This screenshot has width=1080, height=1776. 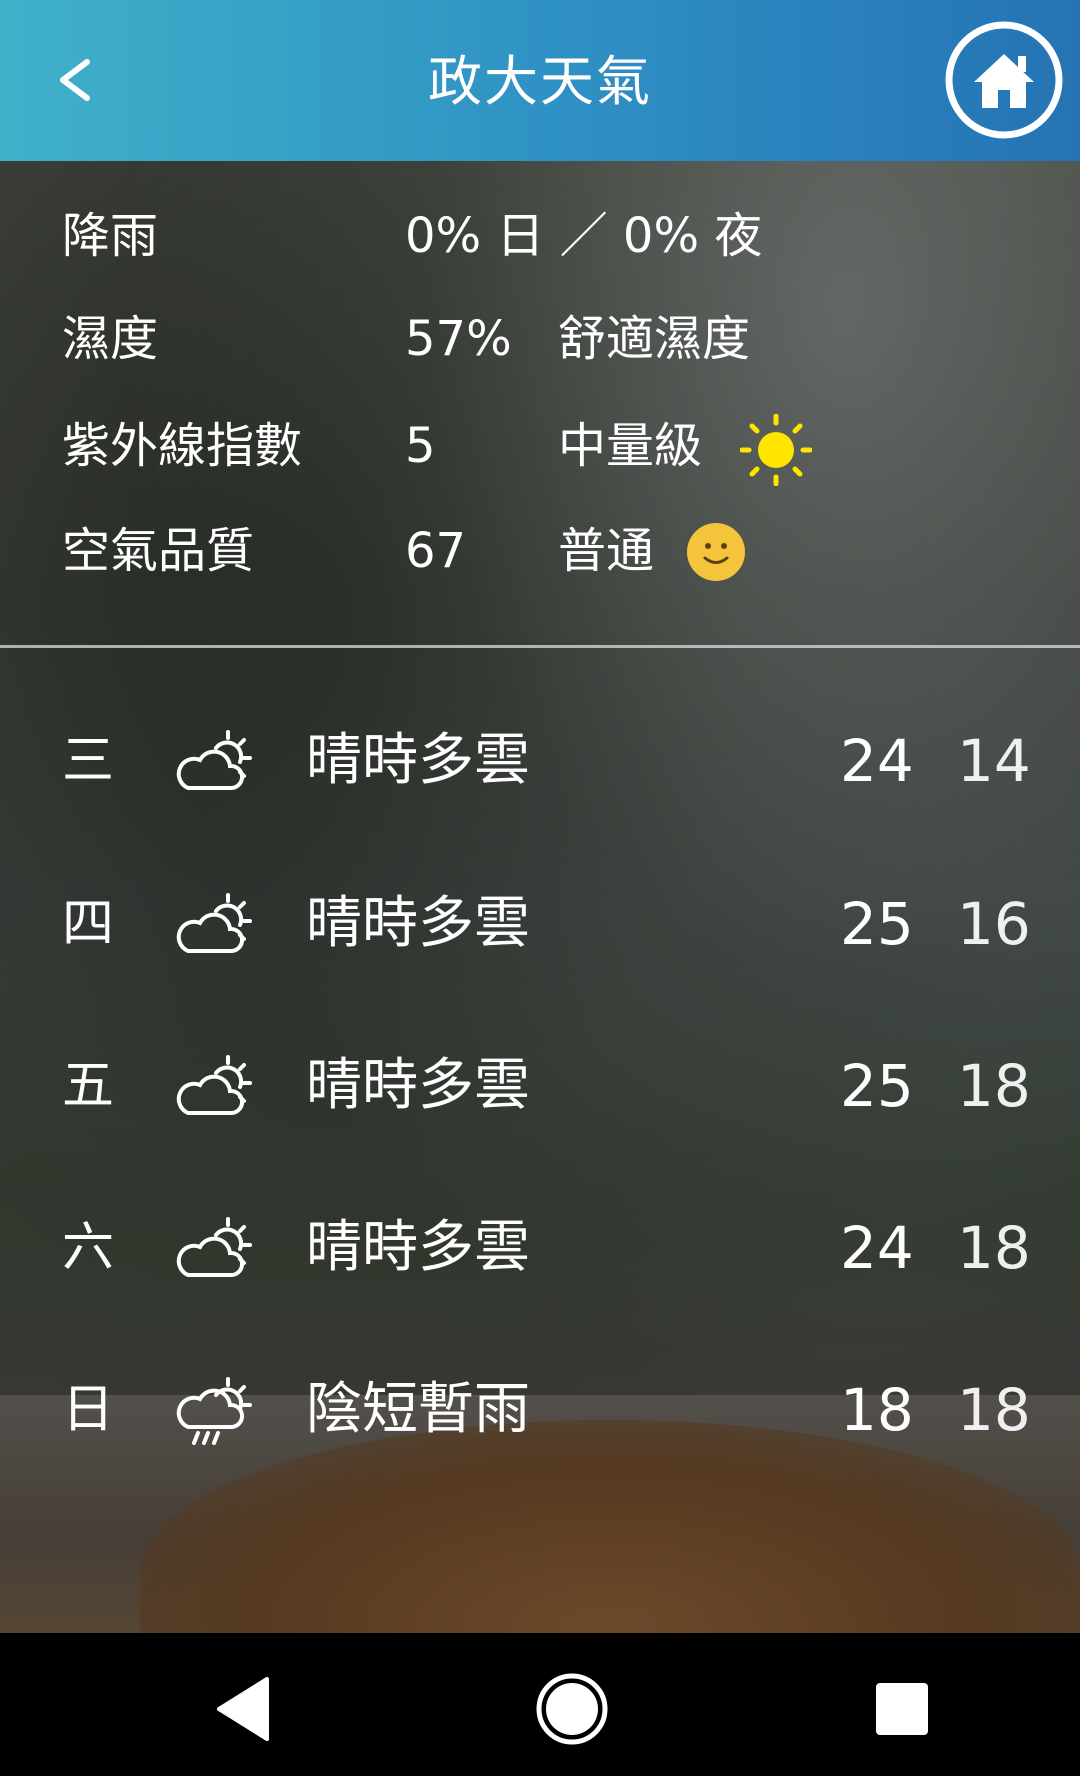 I want to click on nav-recents-button, so click(x=902, y=1709).